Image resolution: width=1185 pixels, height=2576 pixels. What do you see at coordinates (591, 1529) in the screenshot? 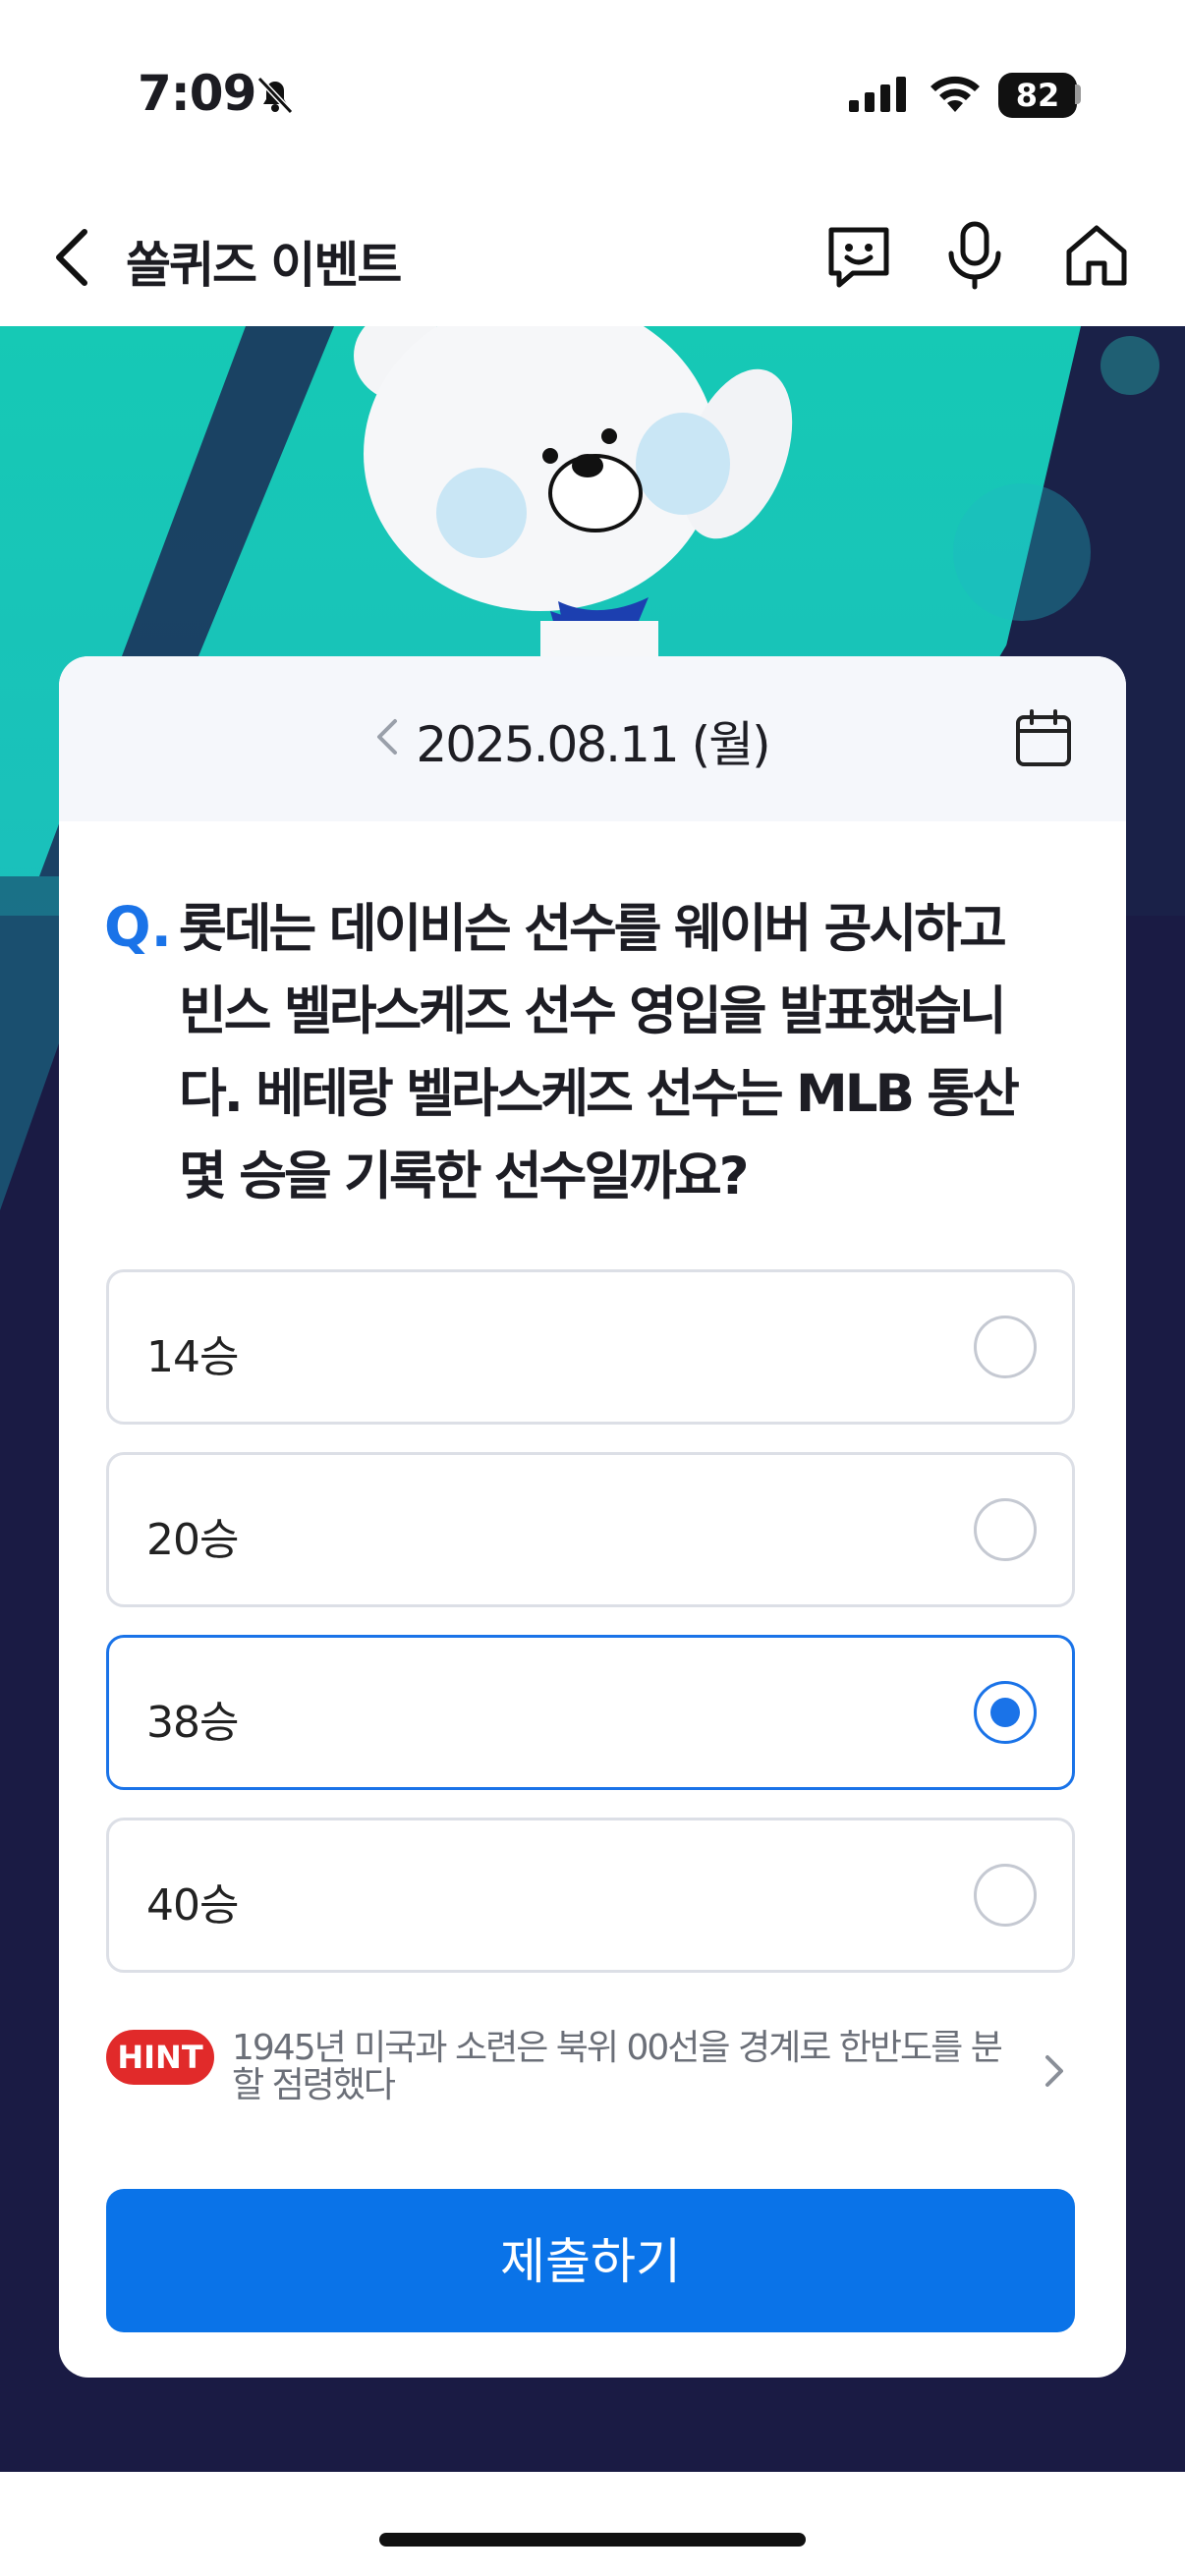
I see `answer-option-20: 20승` at bounding box center [591, 1529].